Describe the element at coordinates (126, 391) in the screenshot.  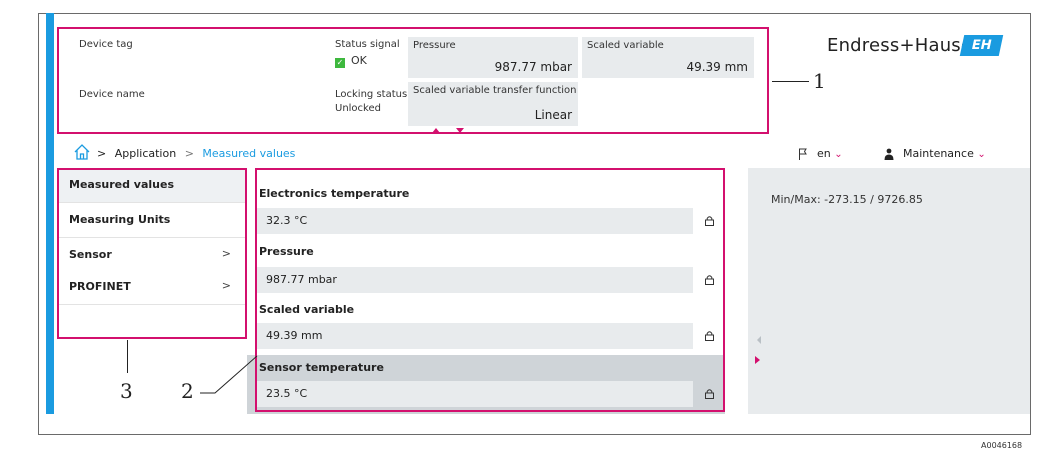
I see `callout-number-3: 3` at that location.